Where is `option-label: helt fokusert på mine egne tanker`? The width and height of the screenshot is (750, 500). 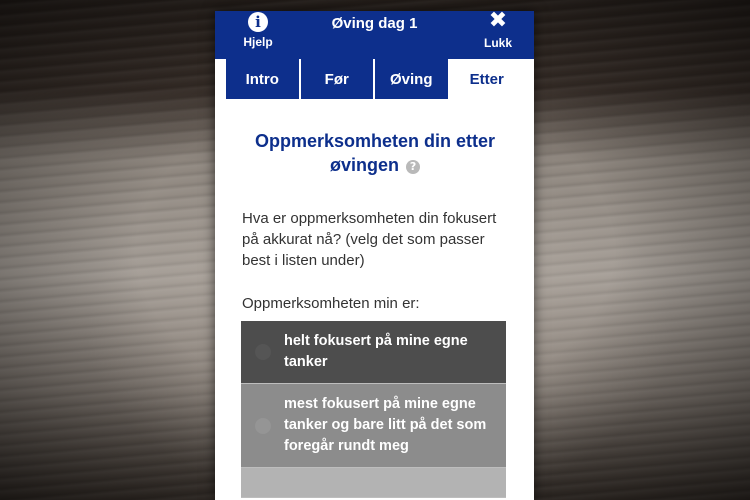 option-label: helt fokusert på mine egne tanker is located at coordinates (376, 351).